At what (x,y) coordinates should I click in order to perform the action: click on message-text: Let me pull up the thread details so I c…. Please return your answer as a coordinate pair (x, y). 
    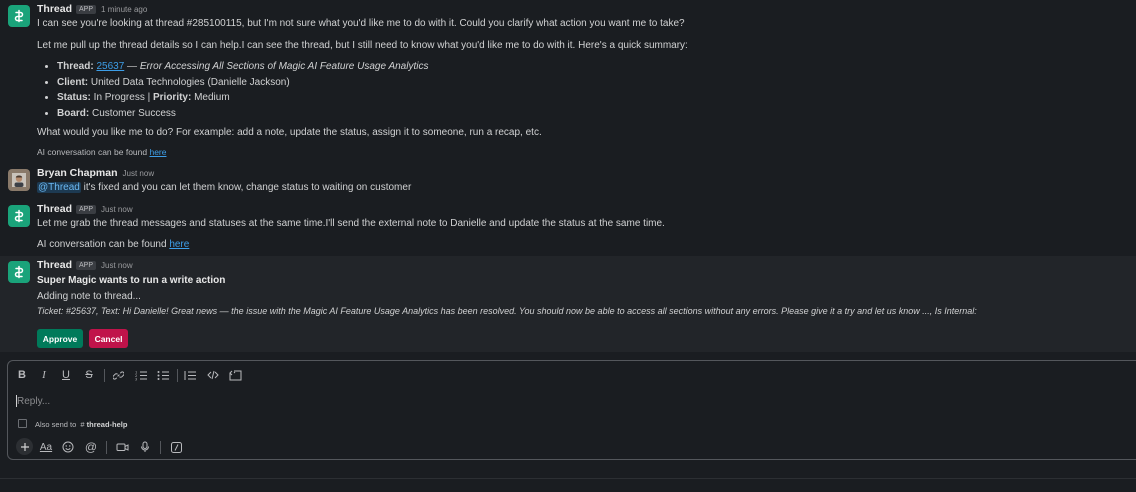
    Looking at the image, I should click on (362, 45).